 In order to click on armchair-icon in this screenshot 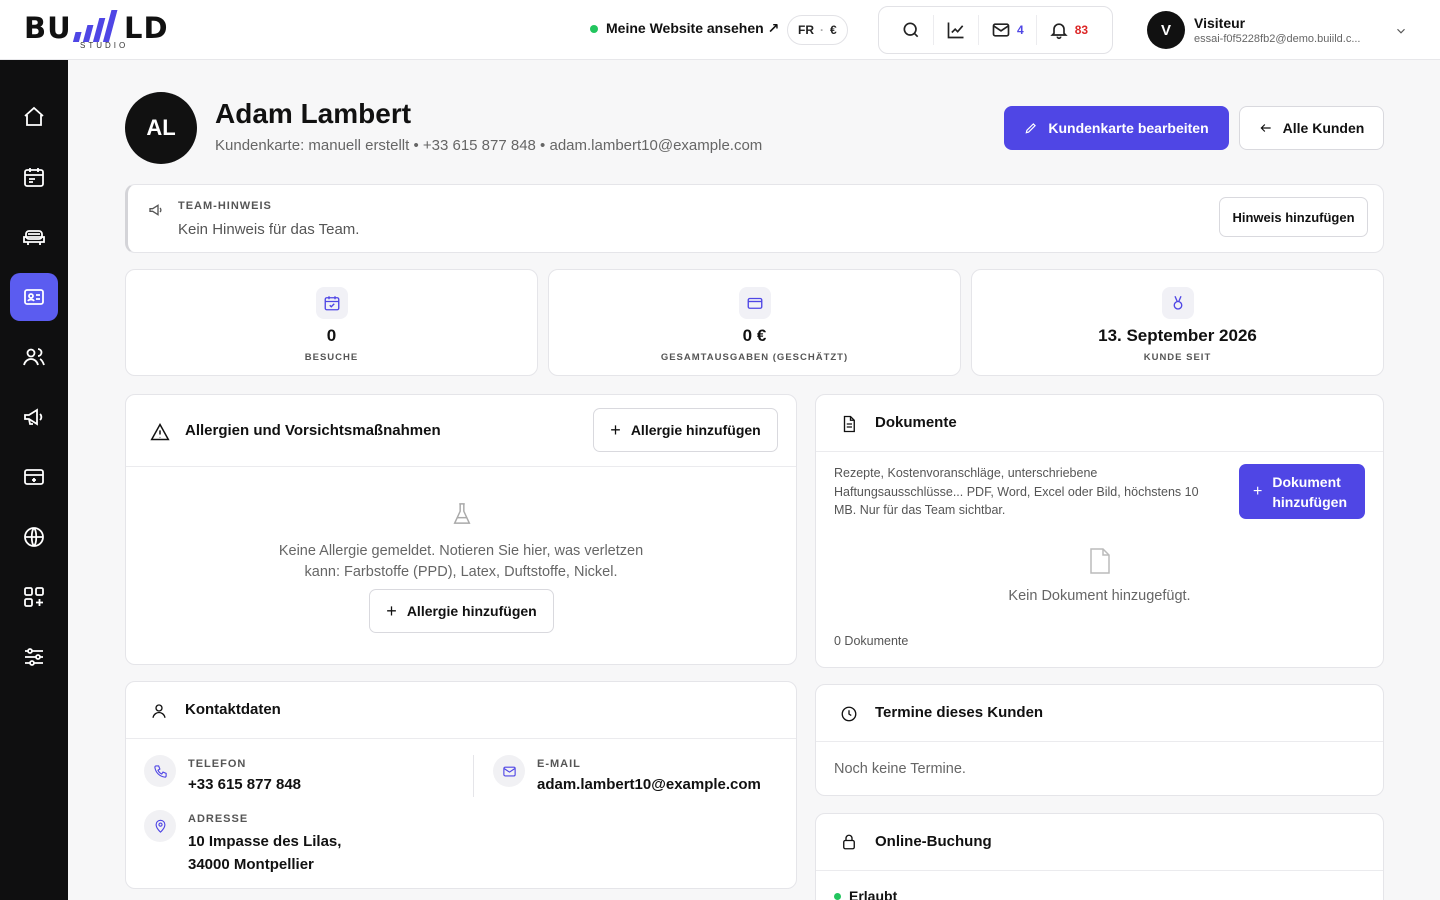, I will do `click(34, 237)`.